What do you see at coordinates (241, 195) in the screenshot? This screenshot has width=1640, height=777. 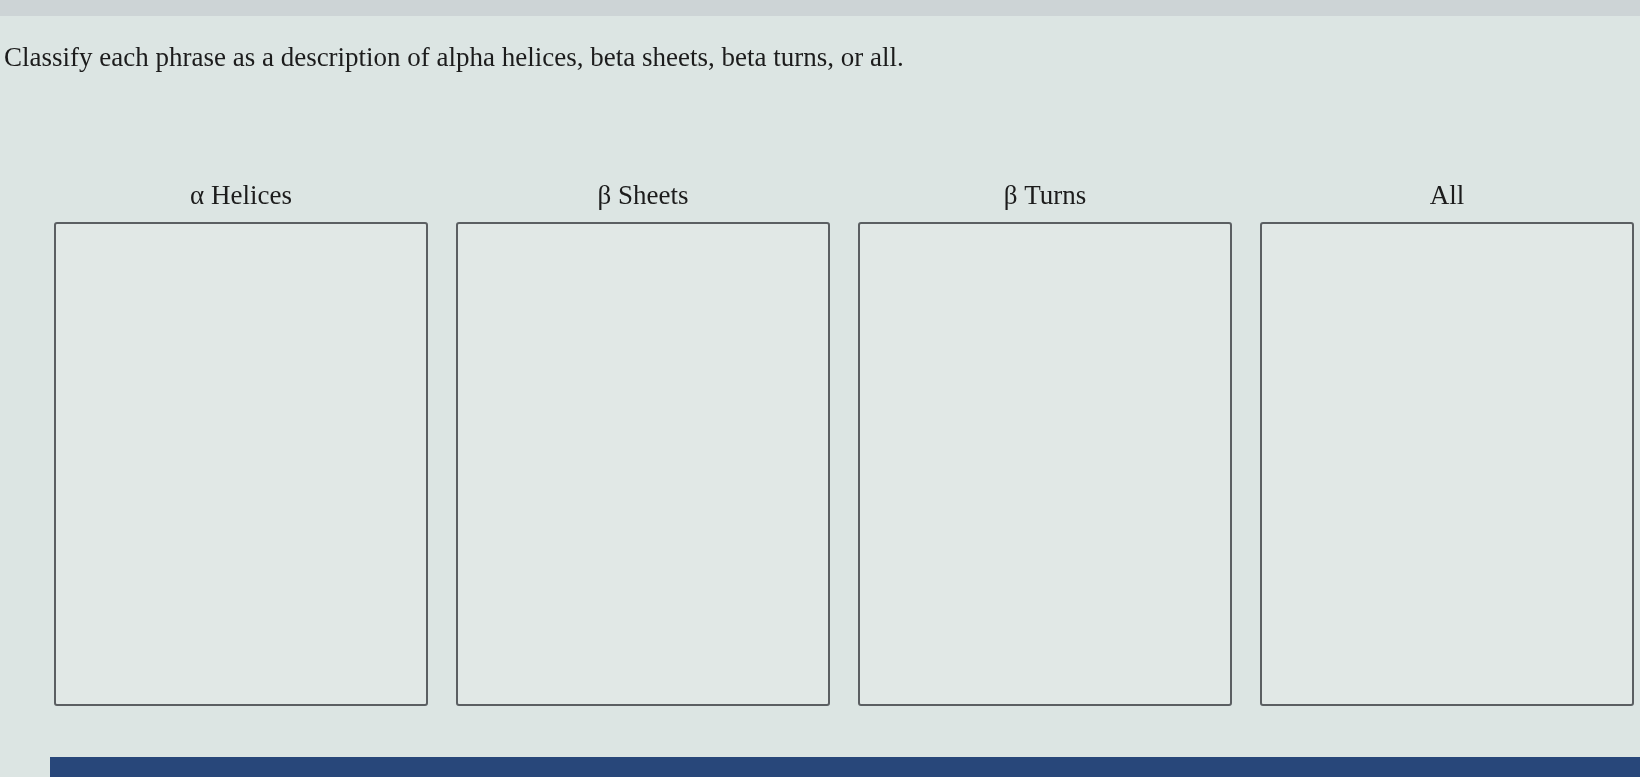 I see `bin-heading: α Helices` at bounding box center [241, 195].